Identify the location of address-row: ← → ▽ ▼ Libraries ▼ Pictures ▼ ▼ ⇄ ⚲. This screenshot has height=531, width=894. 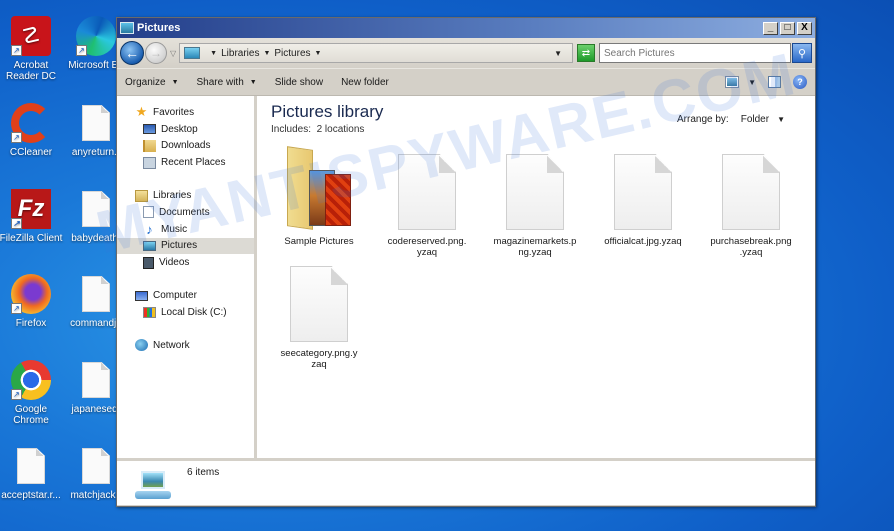
(466, 53).